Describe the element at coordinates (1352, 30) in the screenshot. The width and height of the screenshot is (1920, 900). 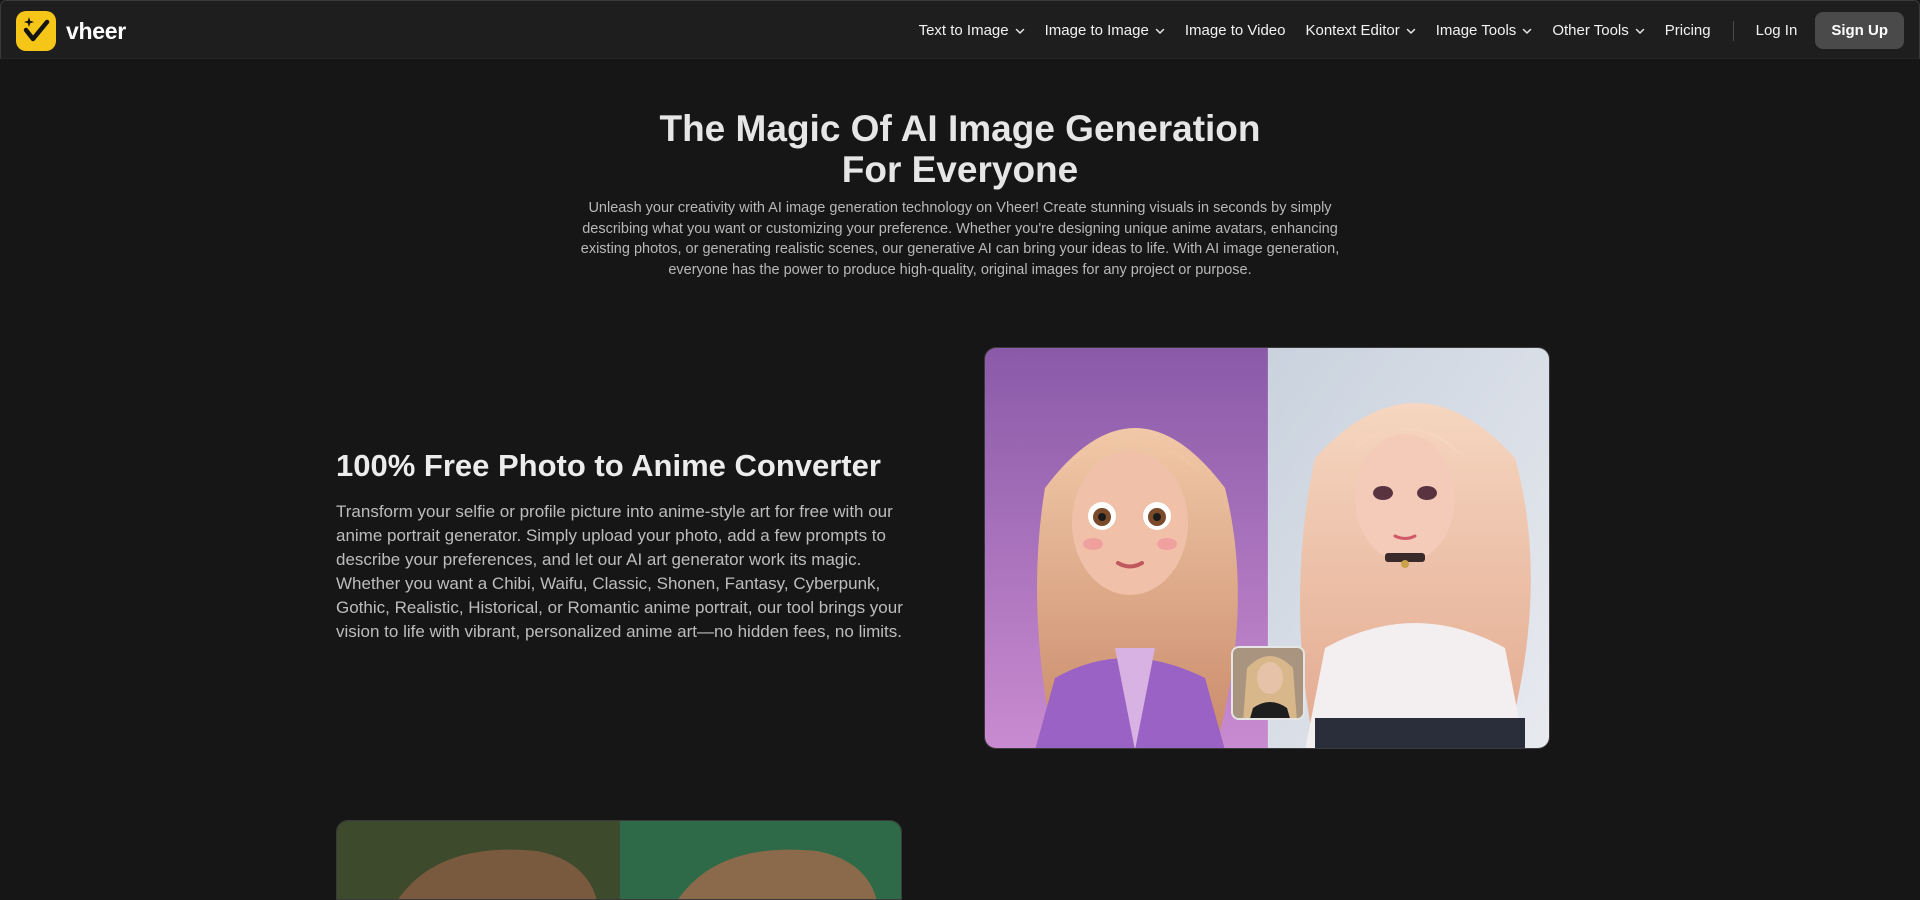
I see `nav-label: Kontext Editor` at that location.